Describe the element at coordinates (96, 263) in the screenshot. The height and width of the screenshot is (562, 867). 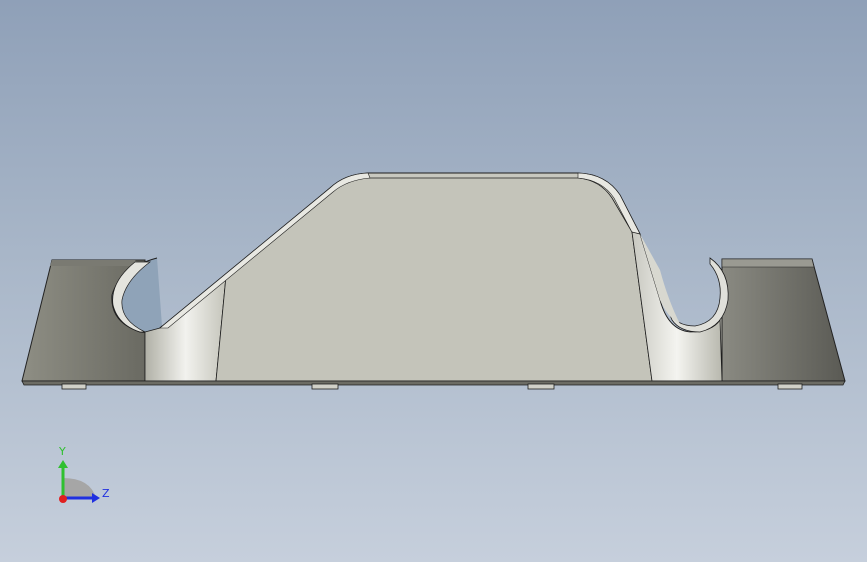
I see `left-end-top-face` at that location.